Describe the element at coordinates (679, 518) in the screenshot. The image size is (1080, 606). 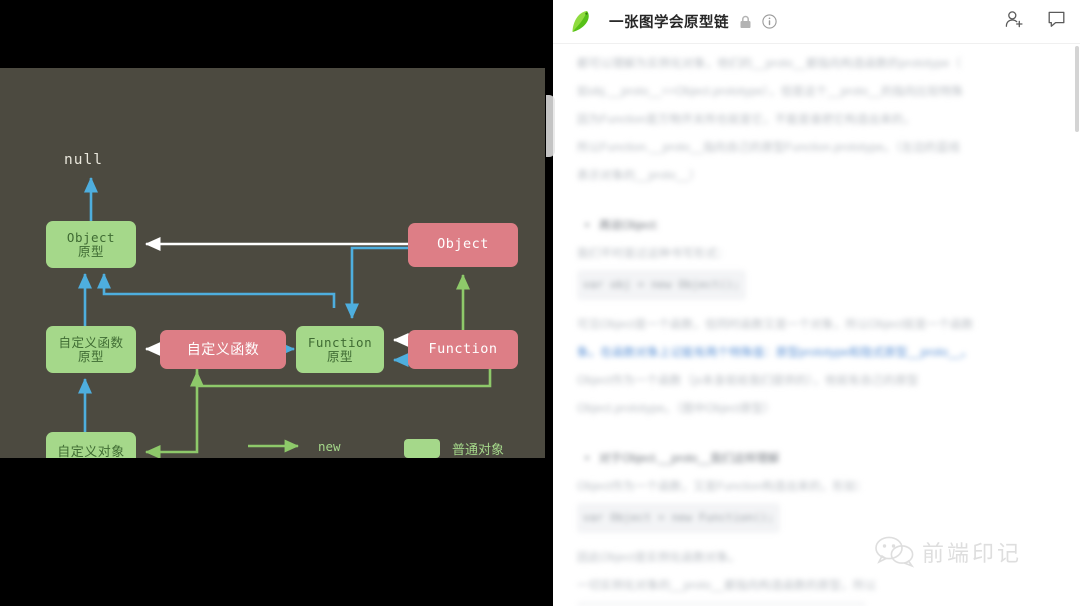
I see `doc-code-text: var Object = new Function();` at that location.